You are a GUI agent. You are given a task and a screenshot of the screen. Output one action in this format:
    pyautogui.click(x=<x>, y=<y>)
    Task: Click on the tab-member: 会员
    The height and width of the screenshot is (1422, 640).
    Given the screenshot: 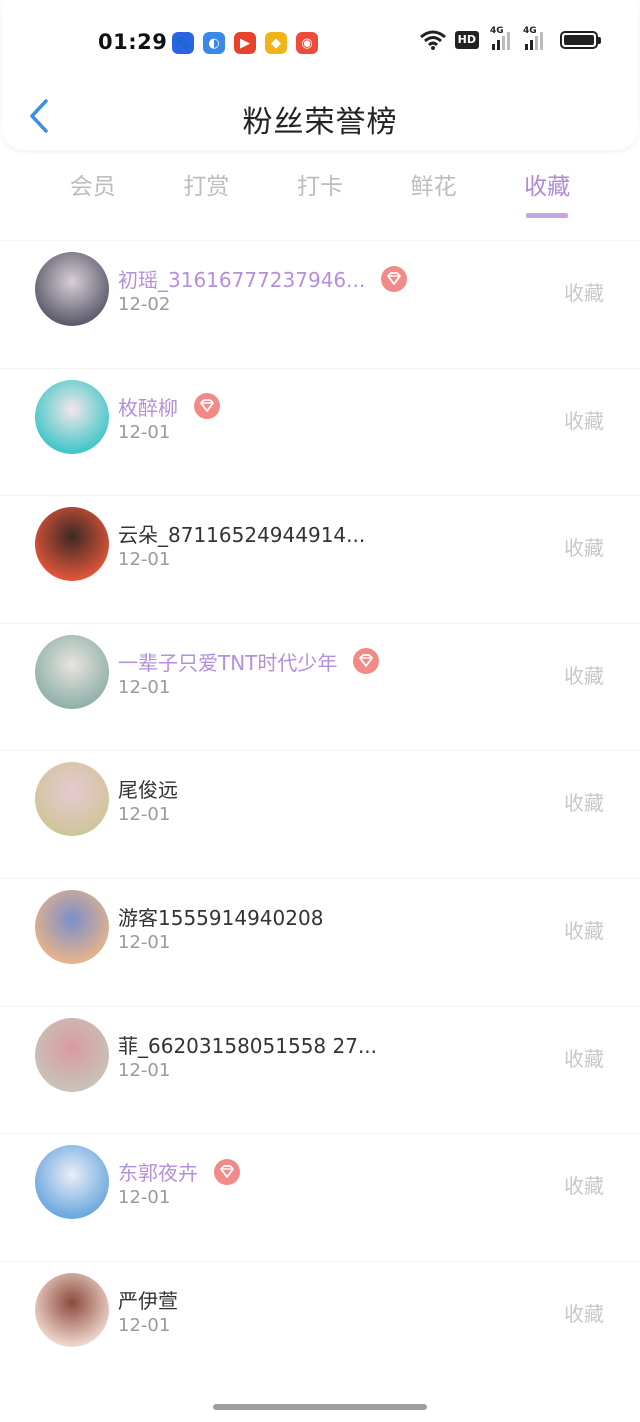 What is the action you would take?
    pyautogui.click(x=93, y=194)
    